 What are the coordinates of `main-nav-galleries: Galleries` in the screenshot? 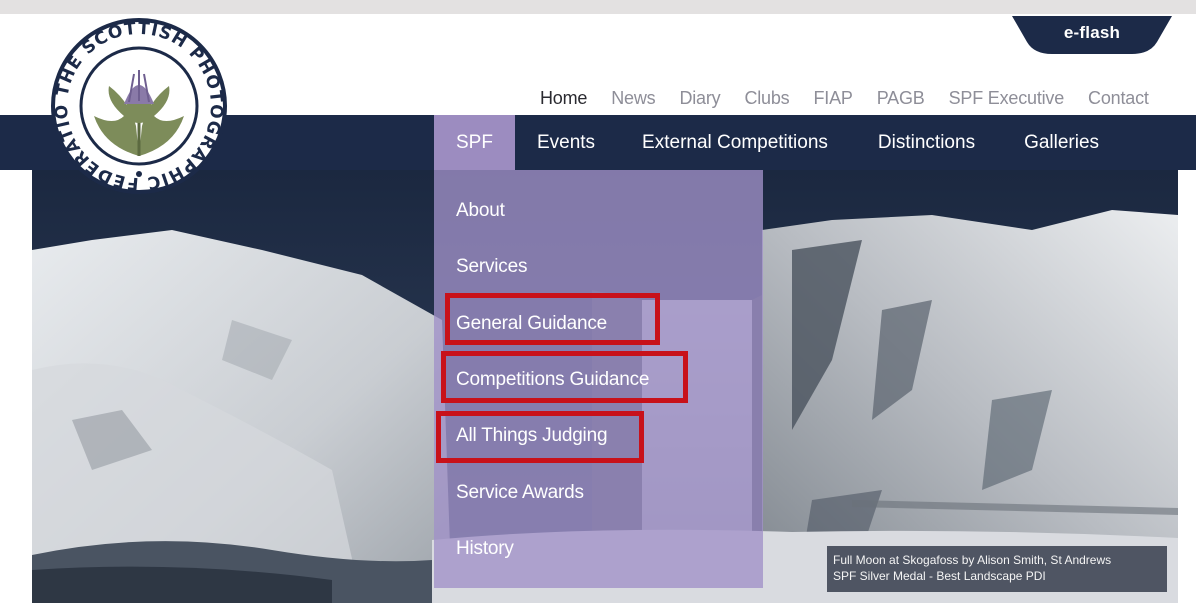 It's located at (1060, 142).